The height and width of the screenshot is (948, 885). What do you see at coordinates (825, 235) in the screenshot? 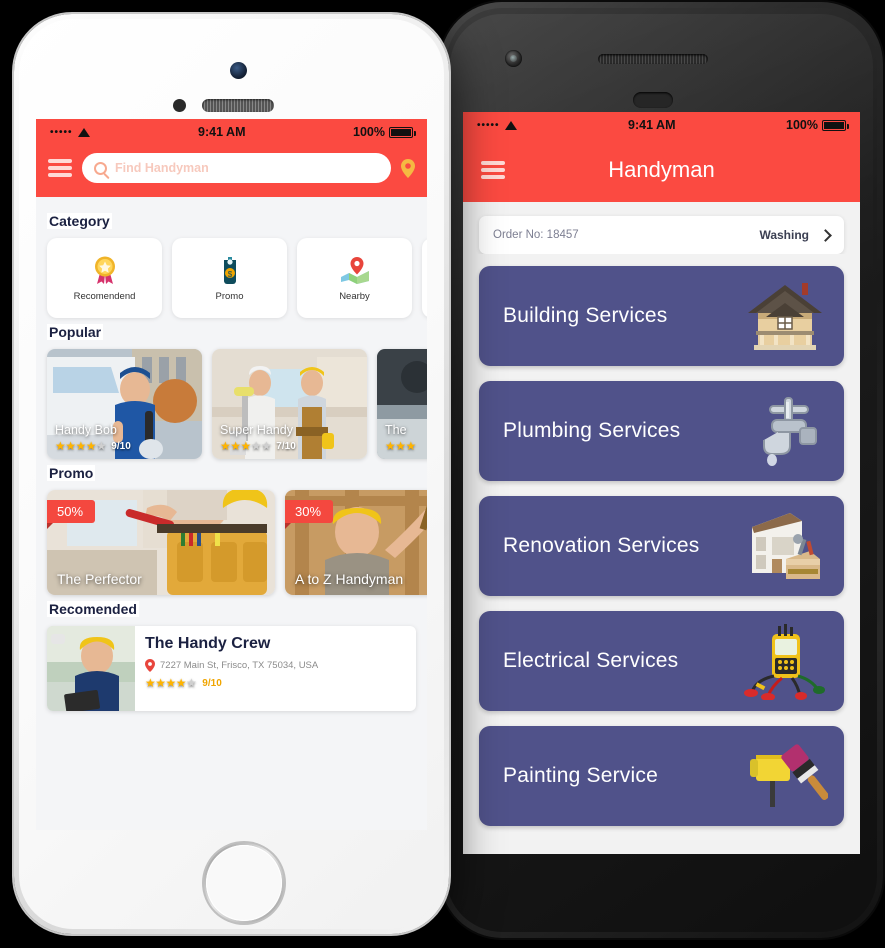
I see `chevron-right-icon` at bounding box center [825, 235].